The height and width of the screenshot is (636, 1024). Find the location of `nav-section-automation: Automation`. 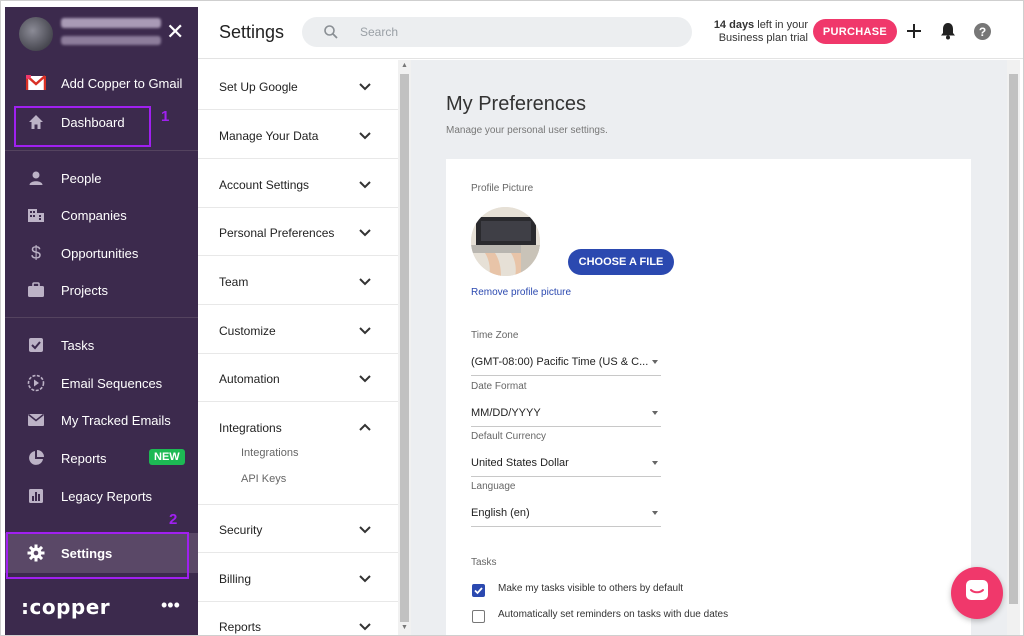

nav-section-automation: Automation is located at coordinates (298, 378).